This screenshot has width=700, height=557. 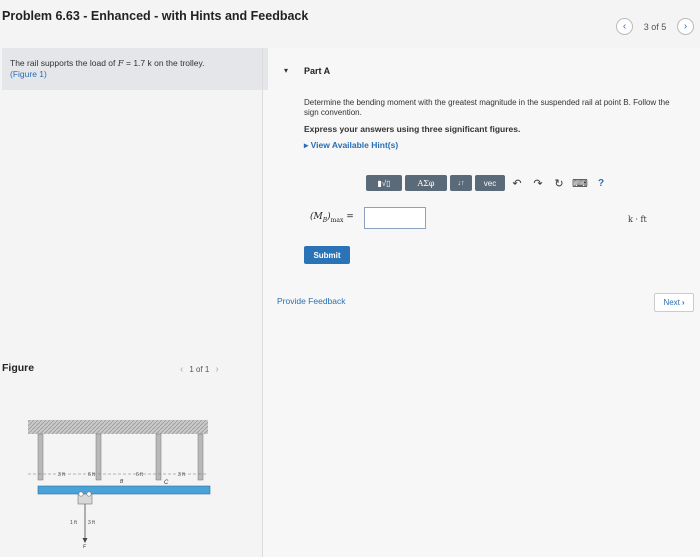 What do you see at coordinates (286, 70) in the screenshot?
I see `part-collapse-toggle: ▾` at bounding box center [286, 70].